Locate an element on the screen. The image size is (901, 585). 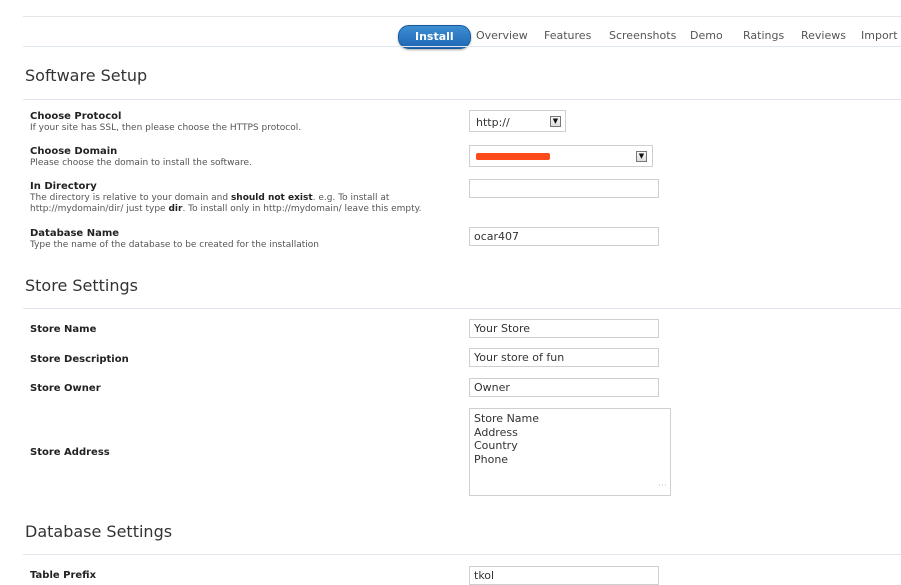
store-owner-input is located at coordinates (564, 387).